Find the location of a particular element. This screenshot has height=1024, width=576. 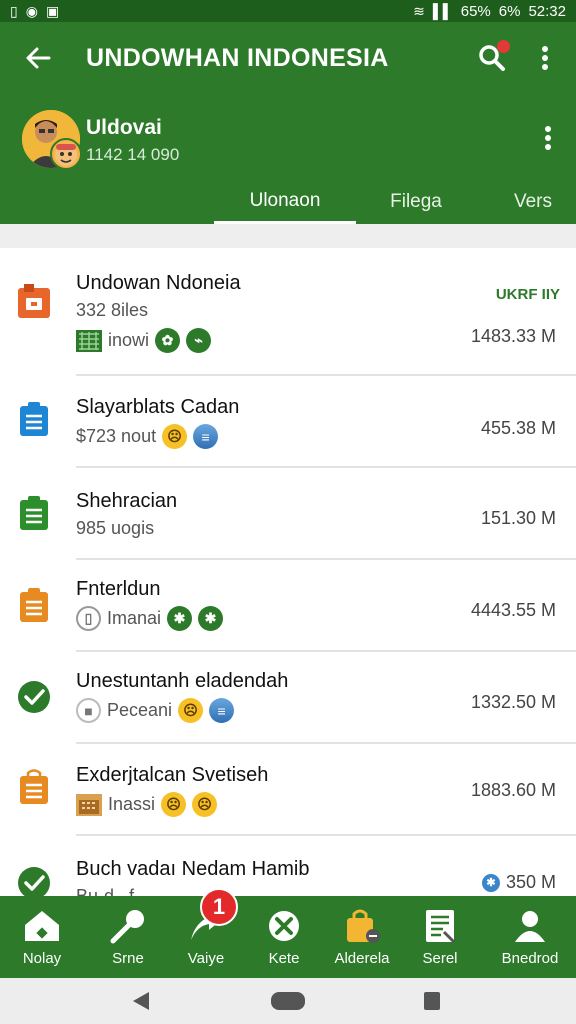

item-meta: Inassi ☹ ☹ is located at coordinates (147, 804).